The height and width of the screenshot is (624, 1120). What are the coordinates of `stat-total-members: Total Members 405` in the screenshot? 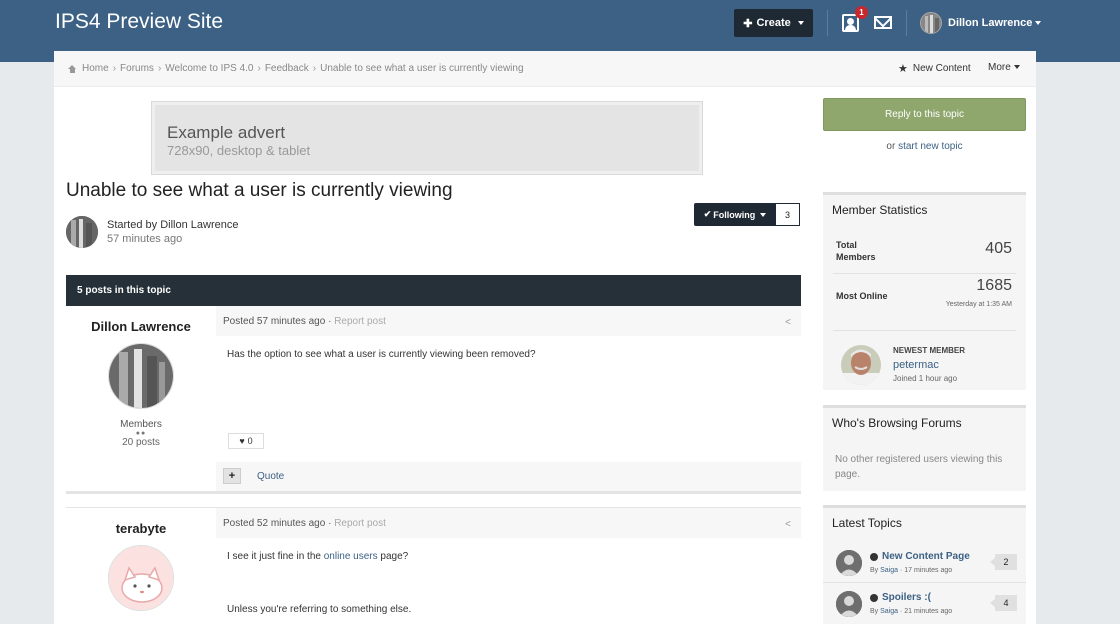 It's located at (924, 254).